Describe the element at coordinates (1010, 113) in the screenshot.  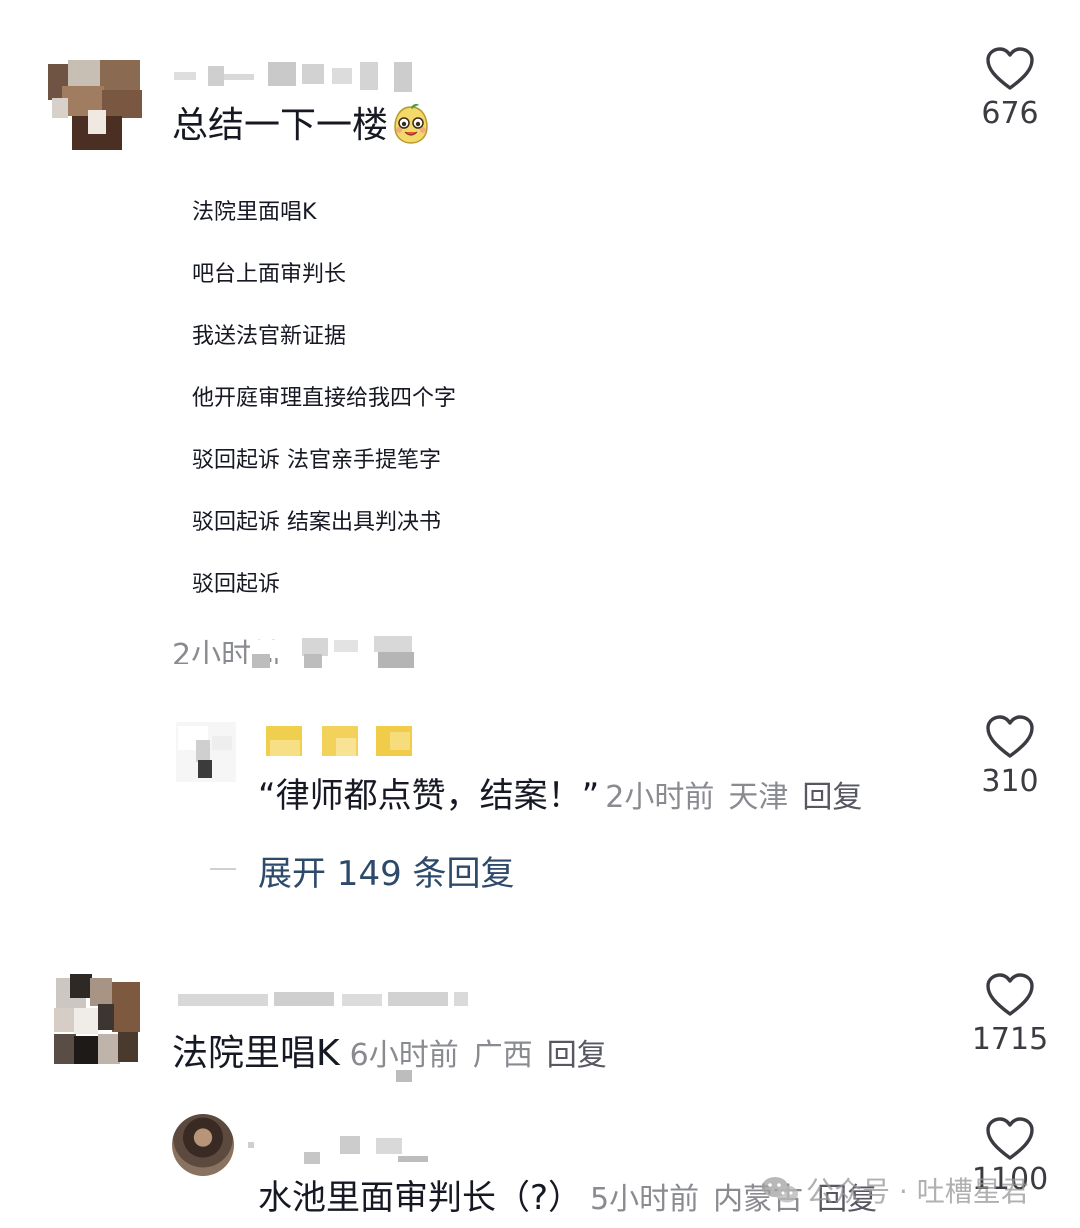
I see `like-count: 676` at that location.